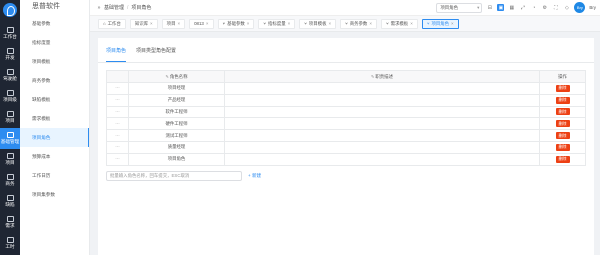 The image size is (600, 255). Describe the element at coordinates (143, 23) in the screenshot. I see `tab: 知识库 ×` at that location.